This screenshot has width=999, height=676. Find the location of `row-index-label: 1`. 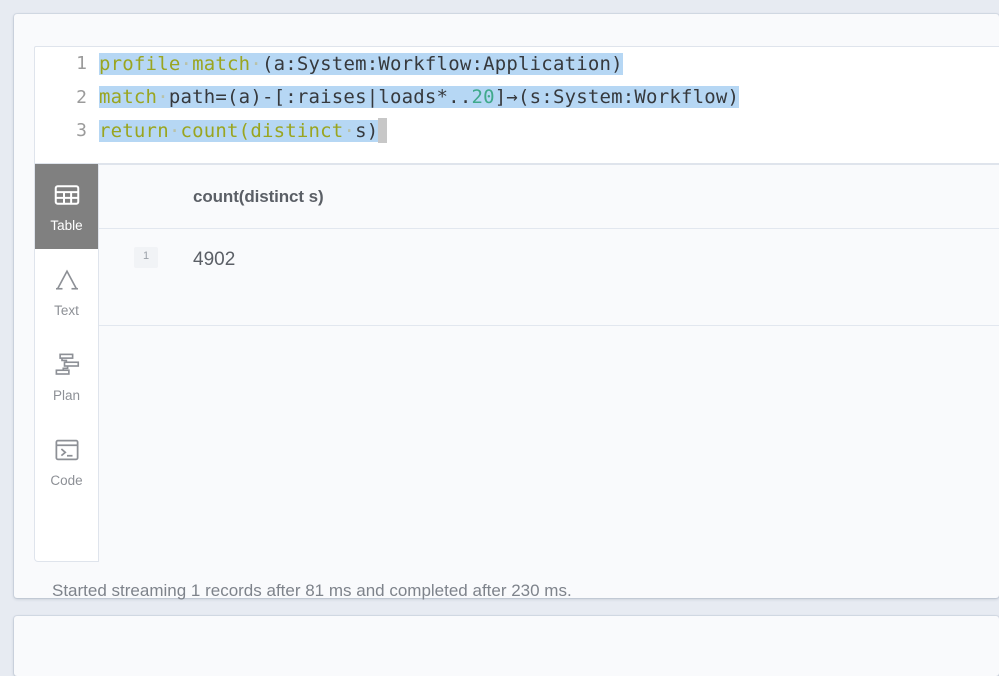

row-index-label: 1 is located at coordinates (146, 257).